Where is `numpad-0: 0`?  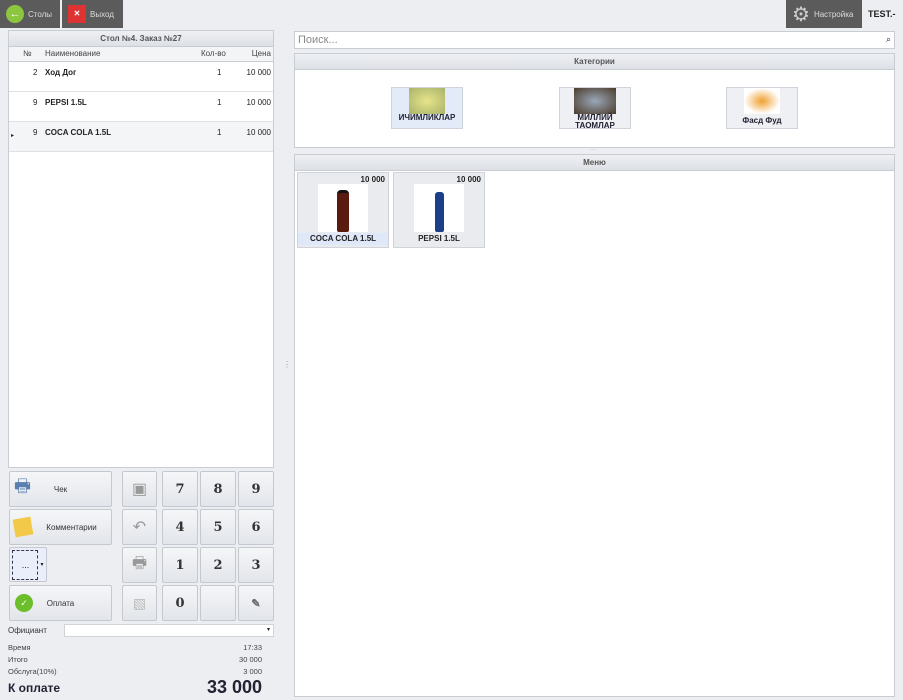 numpad-0: 0 is located at coordinates (180, 603).